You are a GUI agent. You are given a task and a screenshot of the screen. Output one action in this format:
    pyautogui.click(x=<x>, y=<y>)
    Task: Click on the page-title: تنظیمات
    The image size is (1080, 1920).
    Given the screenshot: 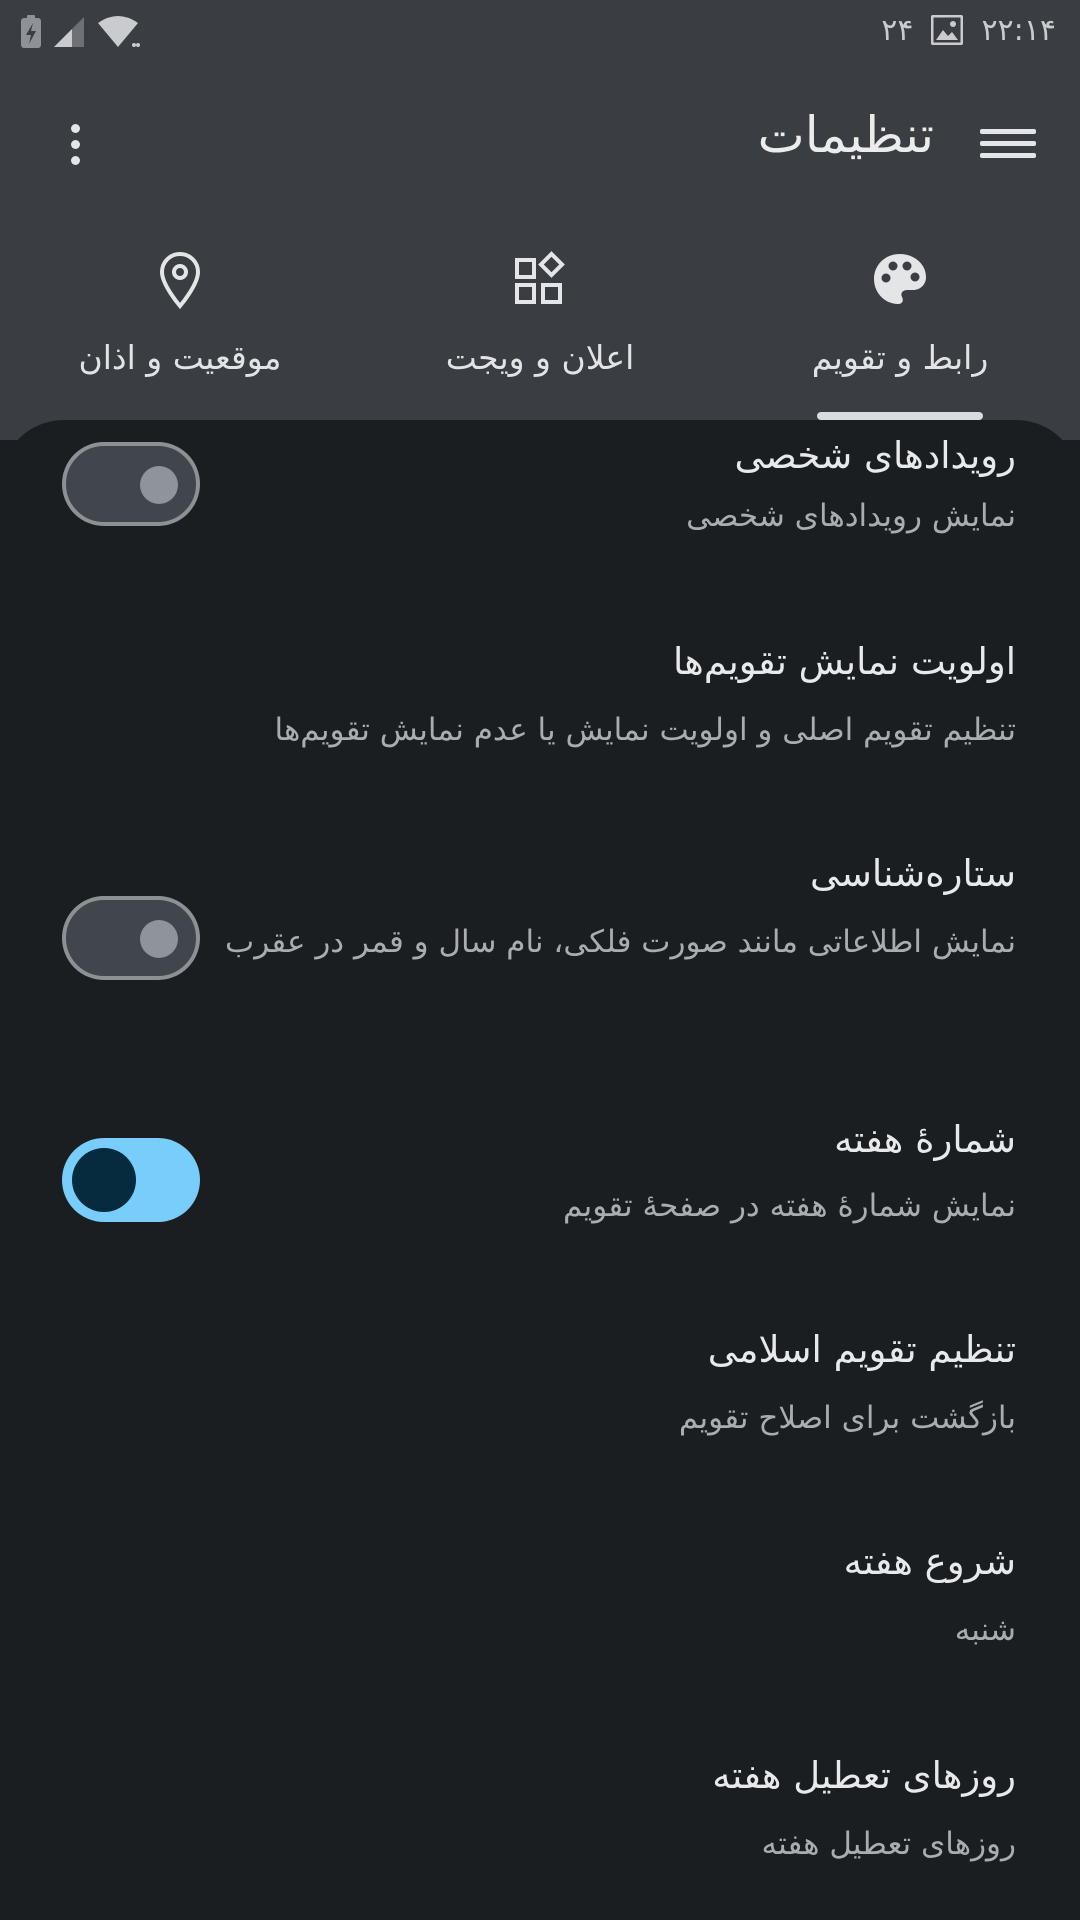 What is the action you would take?
    pyautogui.click(x=845, y=135)
    